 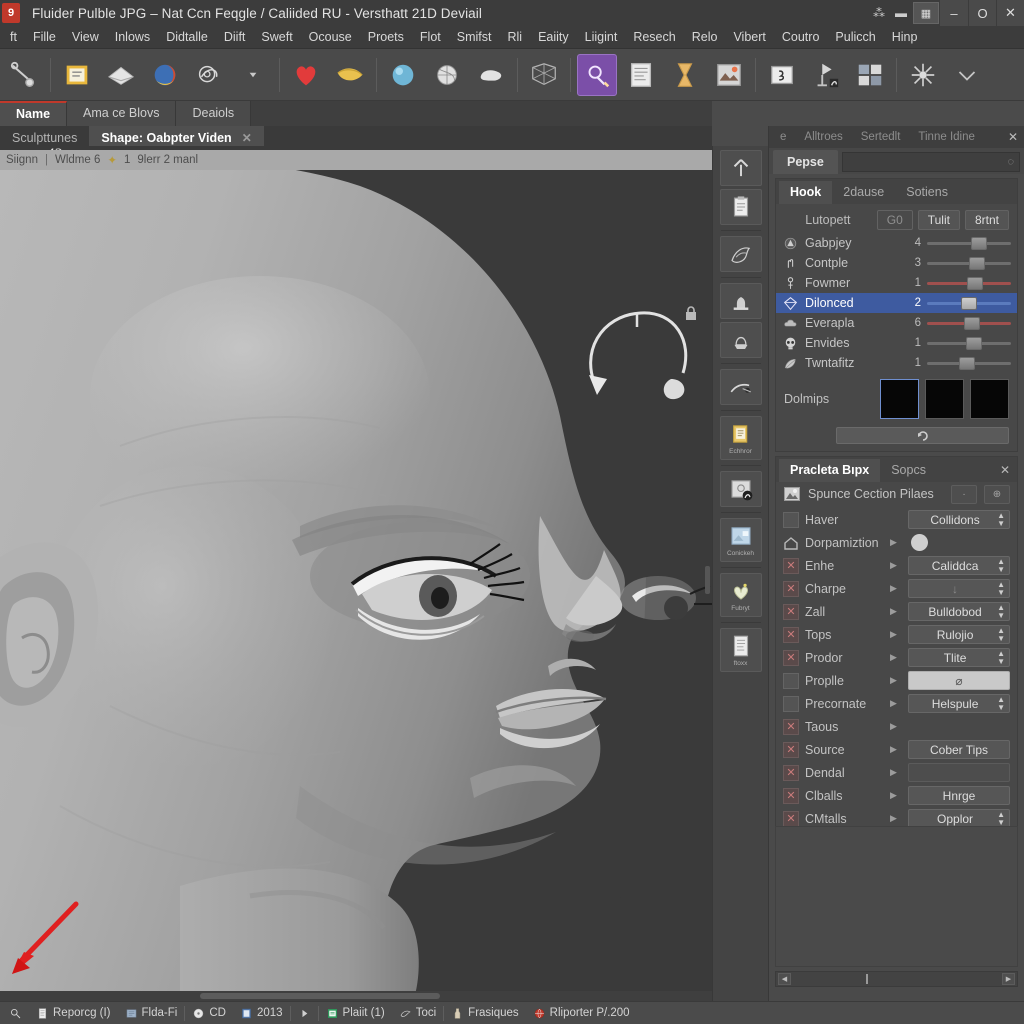 What do you see at coordinates (187, 37) in the screenshot?
I see `menu-item-4: Didtalle` at bounding box center [187, 37].